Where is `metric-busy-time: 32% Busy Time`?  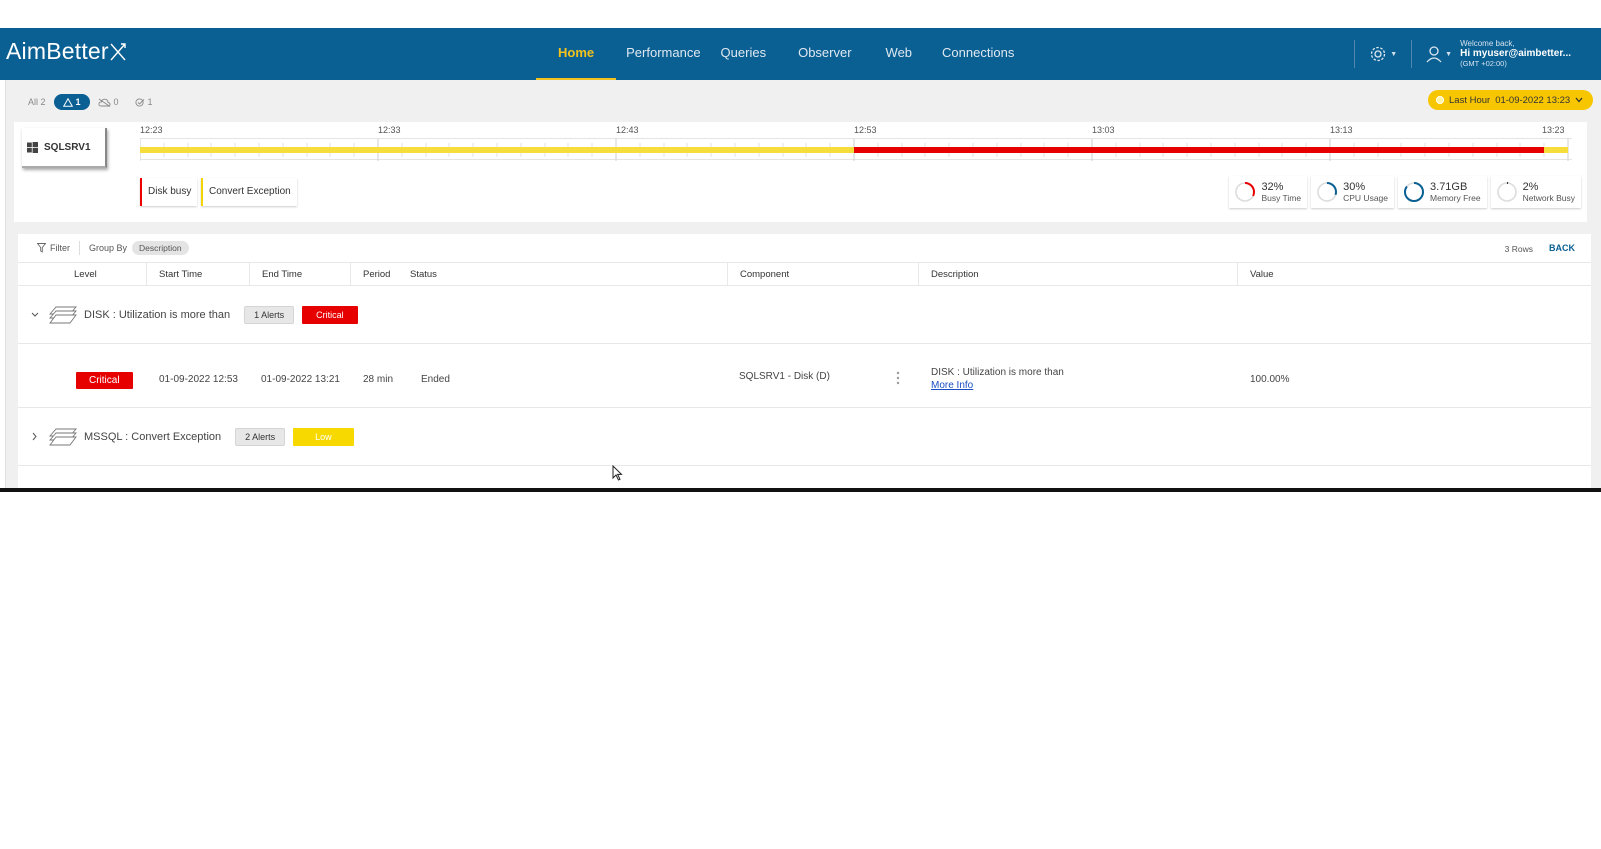 metric-busy-time: 32% Busy Time is located at coordinates (1268, 192).